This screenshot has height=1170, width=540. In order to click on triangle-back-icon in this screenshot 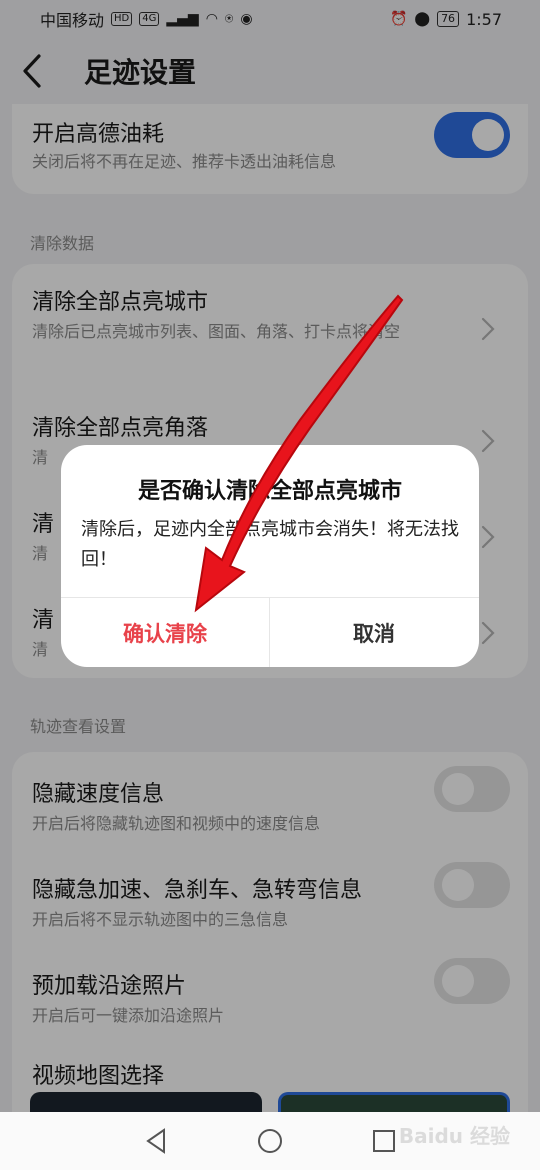, I will do `click(155, 1141)`.